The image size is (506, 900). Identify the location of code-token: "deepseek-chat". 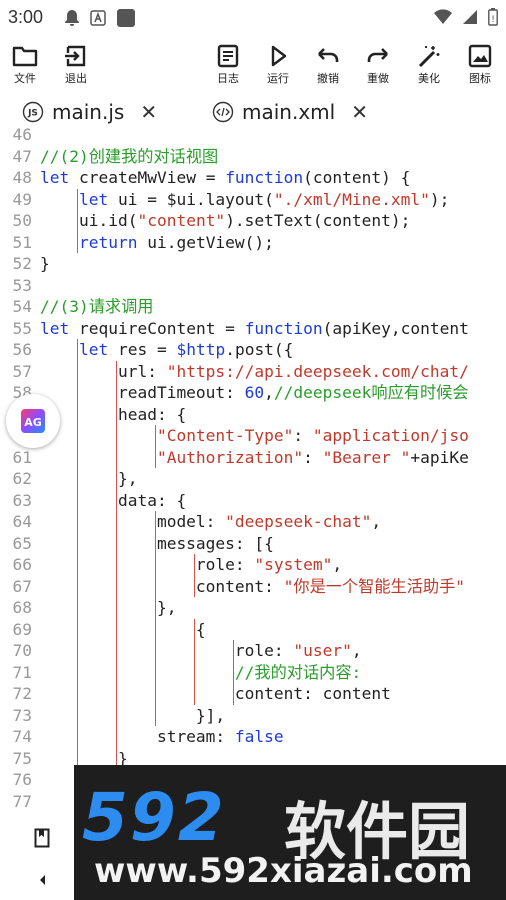
(298, 521).